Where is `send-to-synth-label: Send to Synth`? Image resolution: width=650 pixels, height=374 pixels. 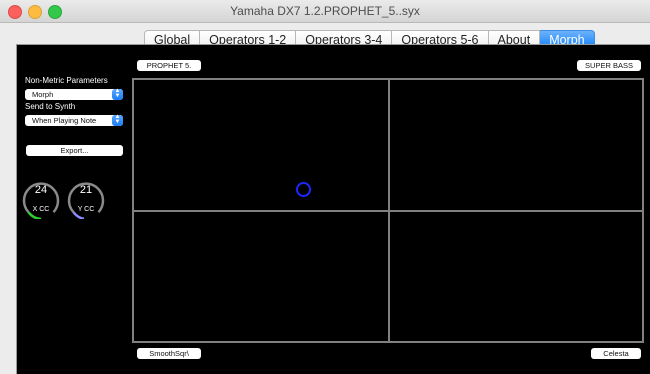
send-to-synth-label: Send to Synth is located at coordinates (50, 106).